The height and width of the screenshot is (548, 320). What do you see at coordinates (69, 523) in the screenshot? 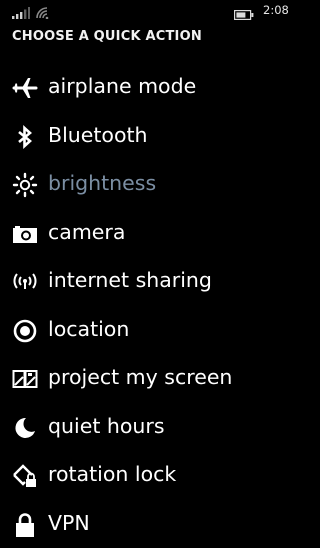
I see `action-label: VPN` at bounding box center [69, 523].